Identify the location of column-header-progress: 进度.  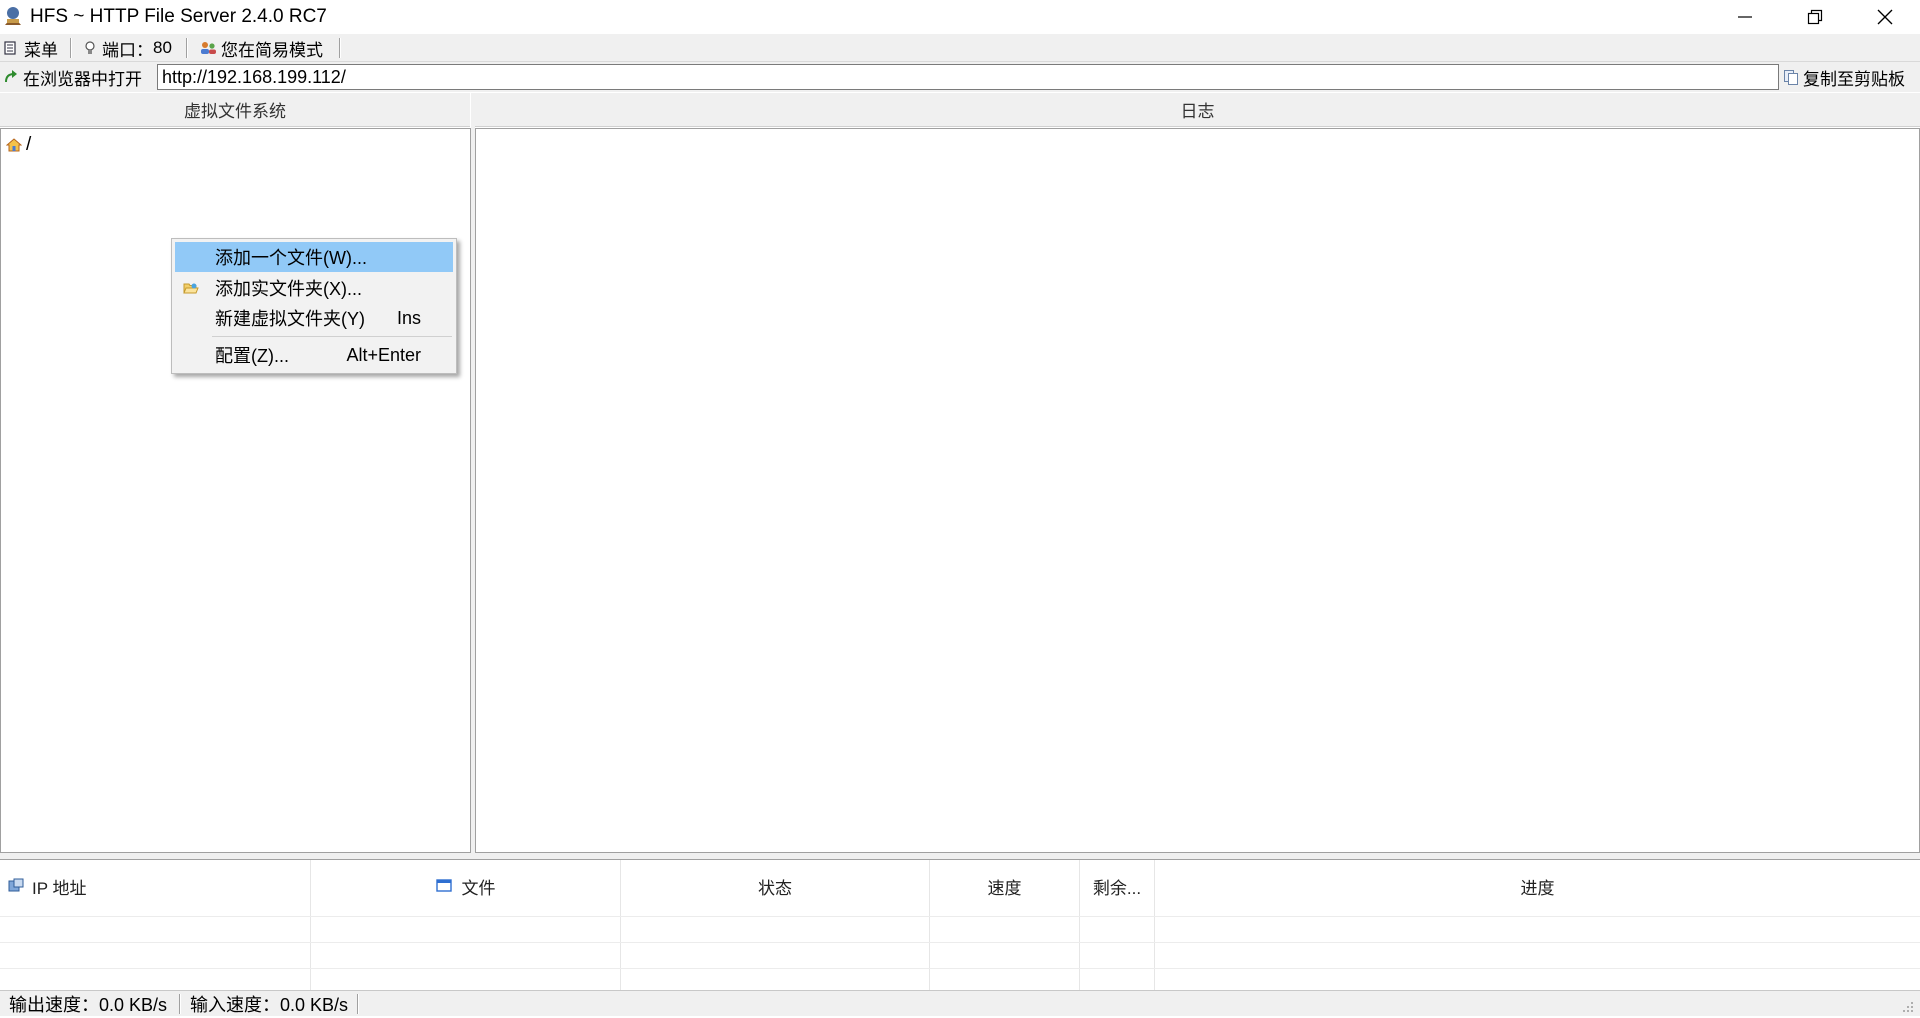
(1537, 886).